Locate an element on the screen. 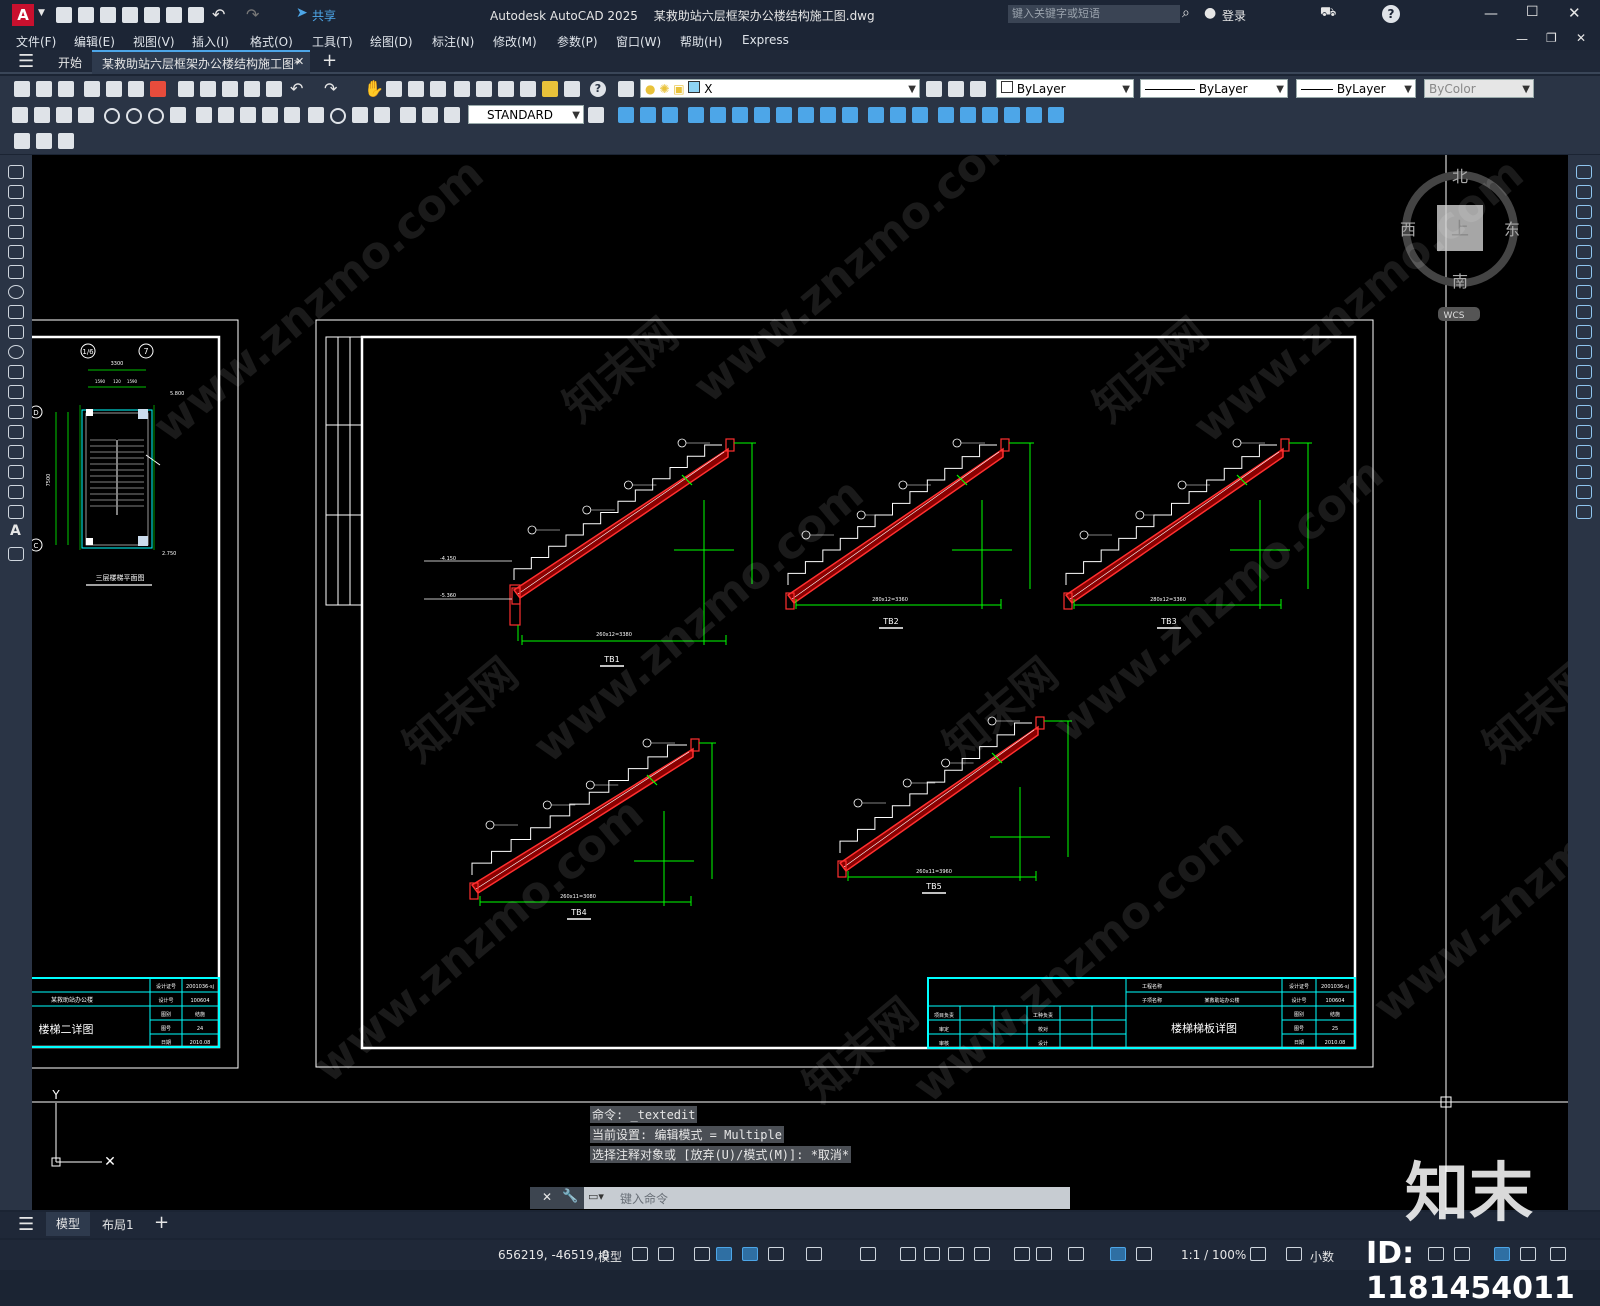  layer-properties-icon is located at coordinates (626, 89).